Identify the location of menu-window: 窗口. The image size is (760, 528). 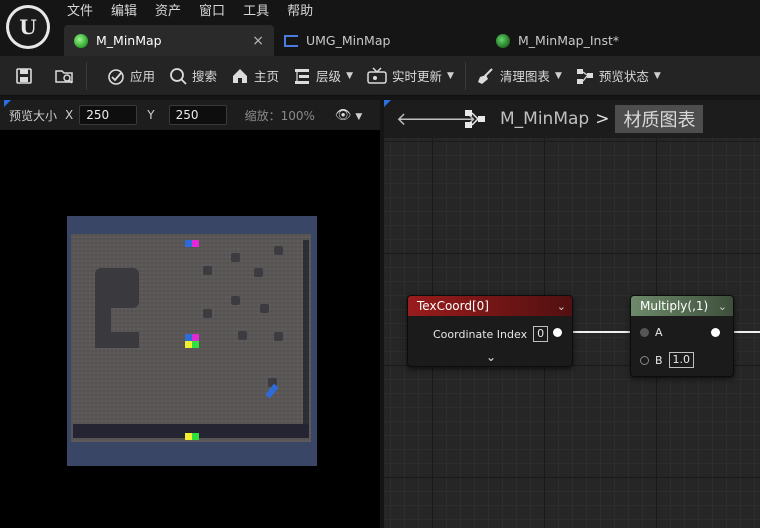
(212, 12).